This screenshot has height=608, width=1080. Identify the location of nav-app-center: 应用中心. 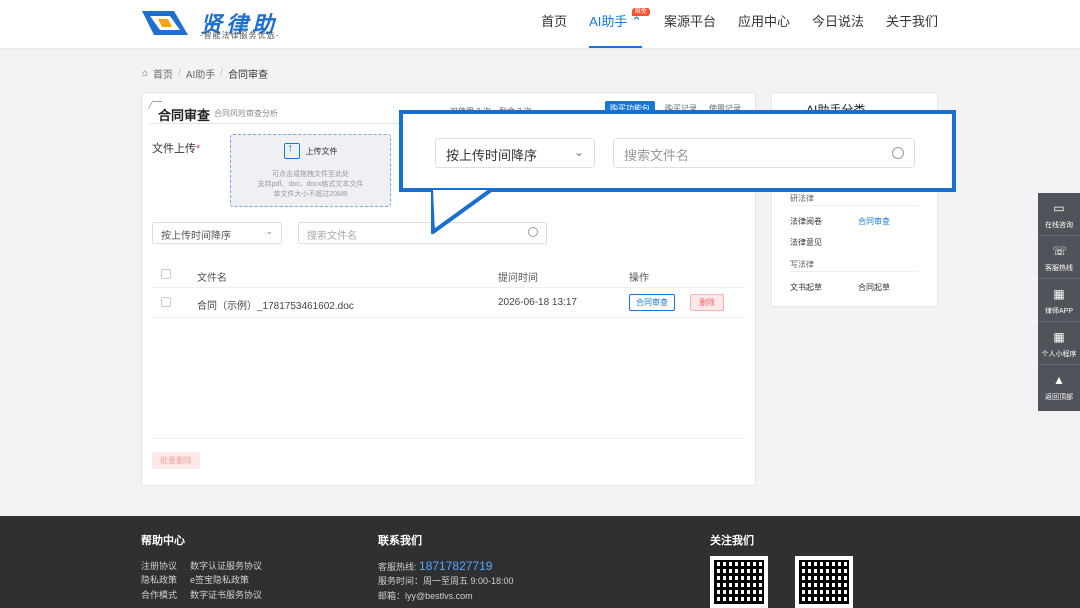
(764, 24).